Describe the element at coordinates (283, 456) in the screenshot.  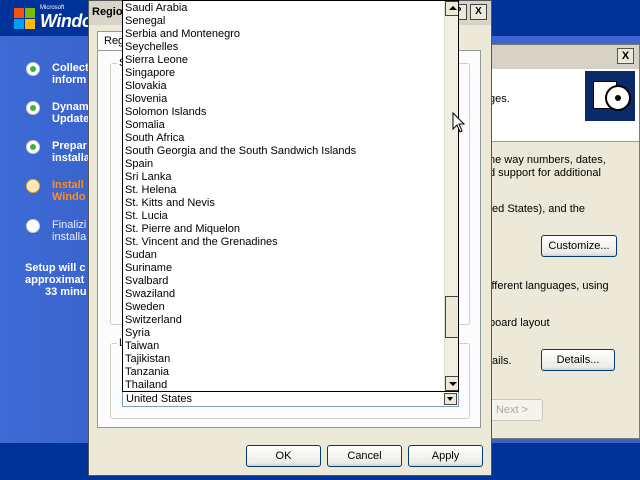
I see `ok-button: OK` at that location.